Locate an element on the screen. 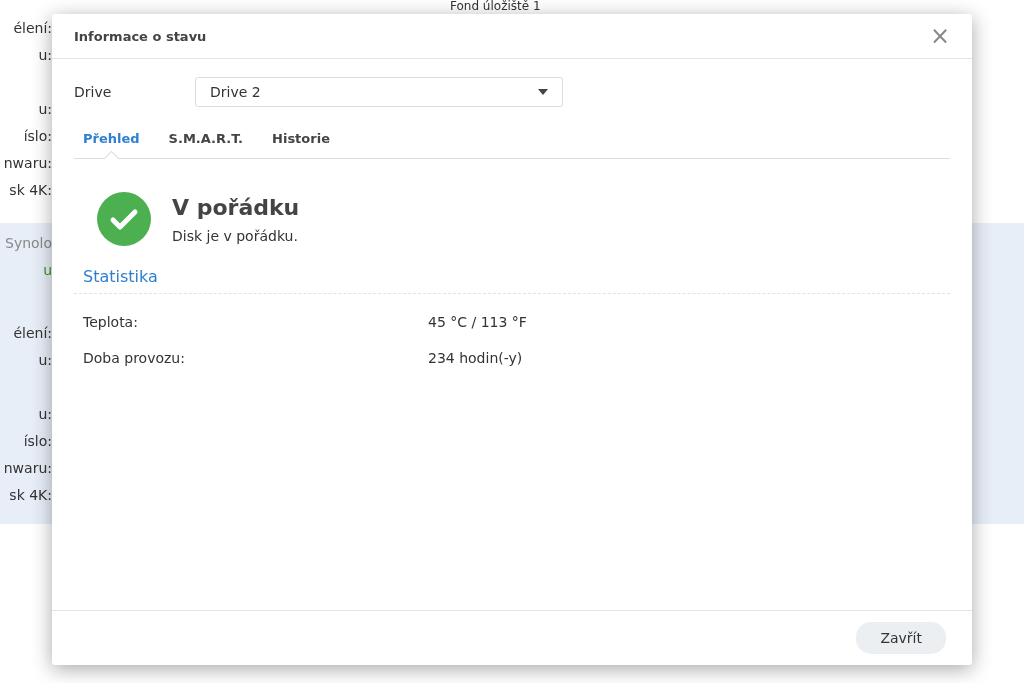 Image resolution: width=1024 pixels, height=683 pixels. drive-label: Drive is located at coordinates (93, 92).